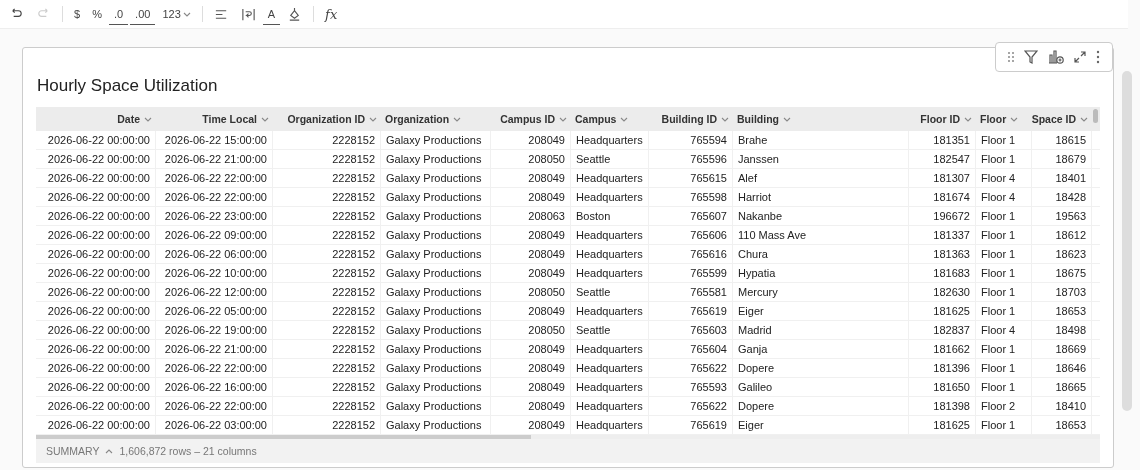  I want to click on column-header: Floor, so click(1004, 119).